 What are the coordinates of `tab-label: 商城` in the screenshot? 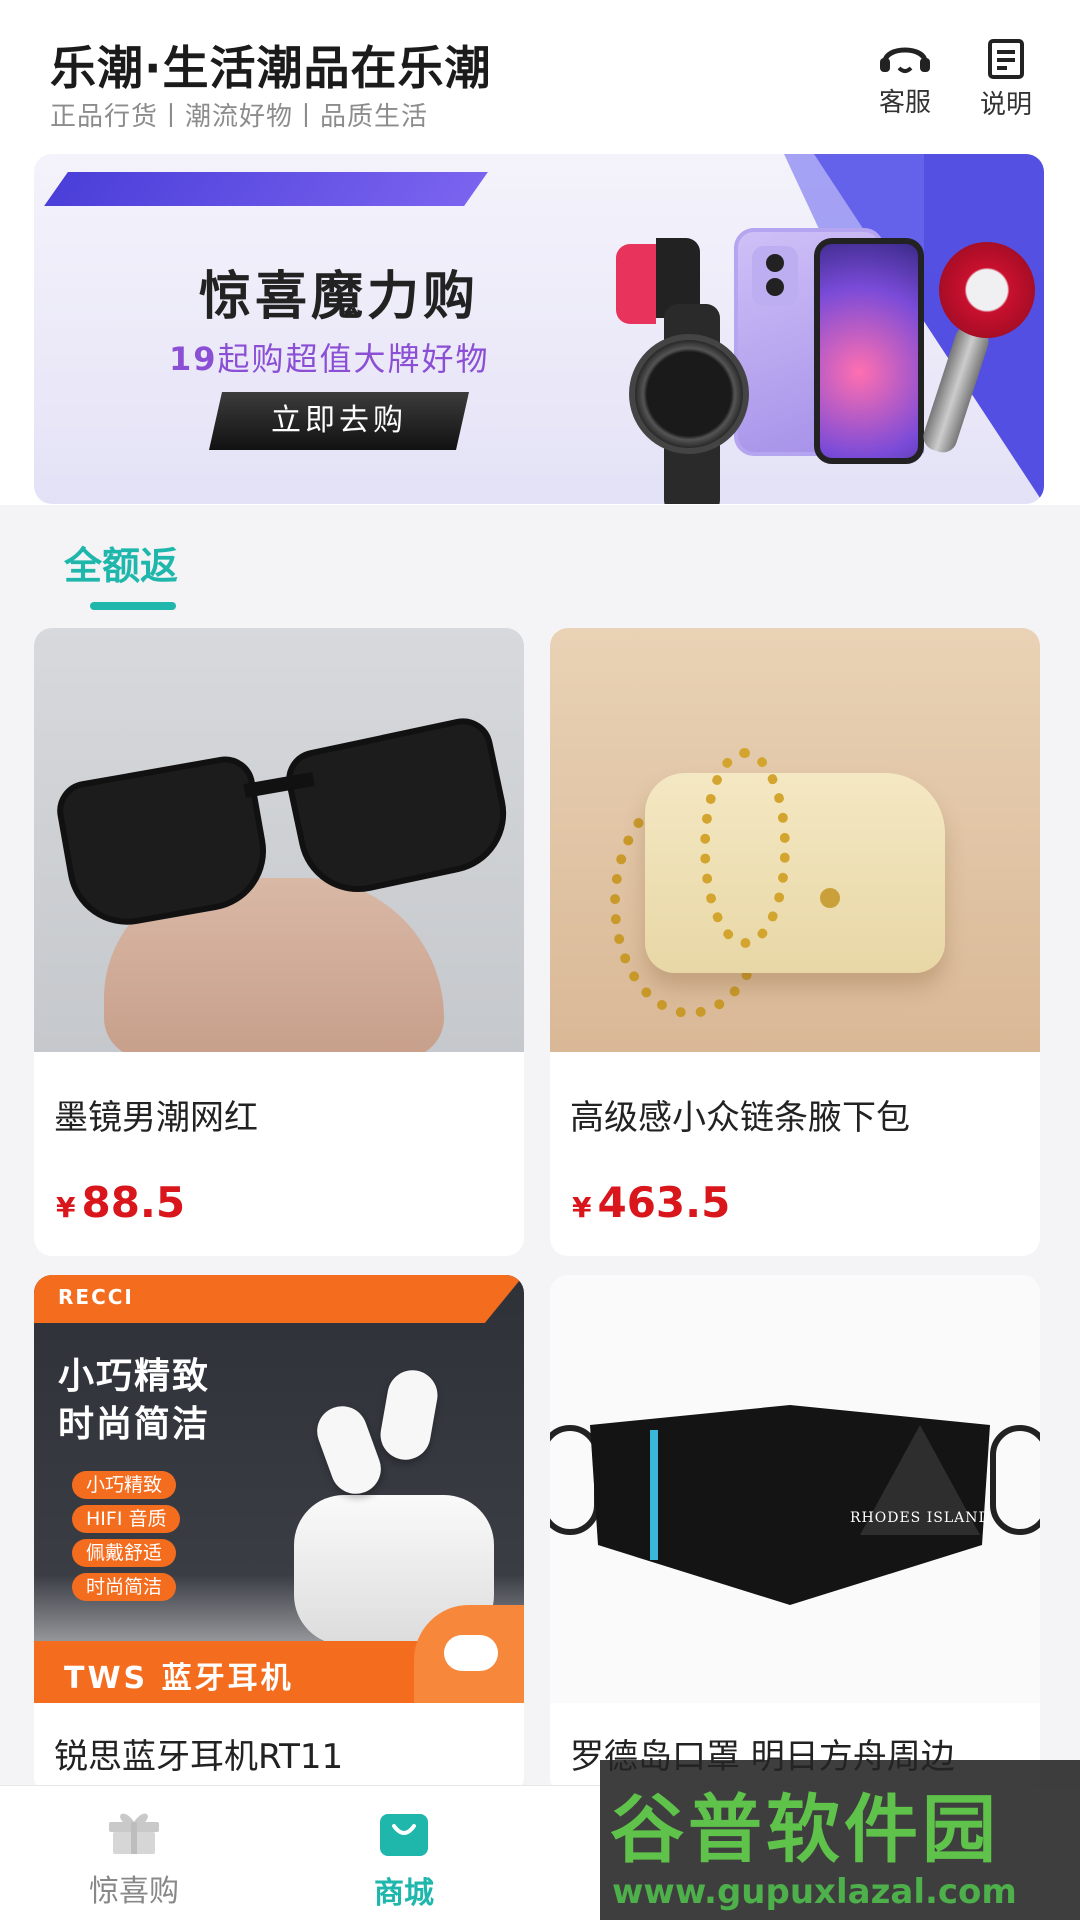 It's located at (404, 1893).